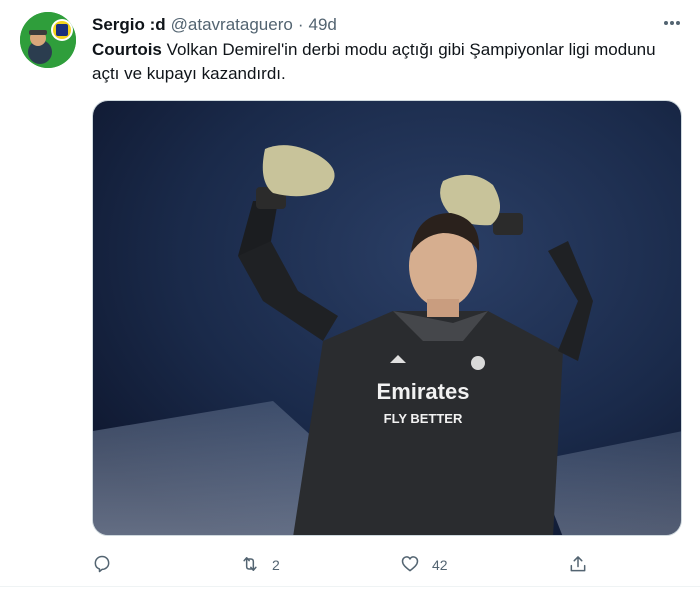  I want to click on tweet-text-line-2: açtı ve kupayı kazandırdı., so click(189, 73).